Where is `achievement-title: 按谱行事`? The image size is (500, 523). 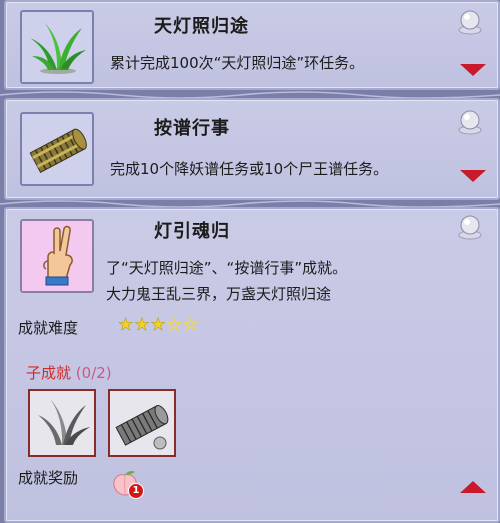
achievement-title: 按谱行事 is located at coordinates (192, 128).